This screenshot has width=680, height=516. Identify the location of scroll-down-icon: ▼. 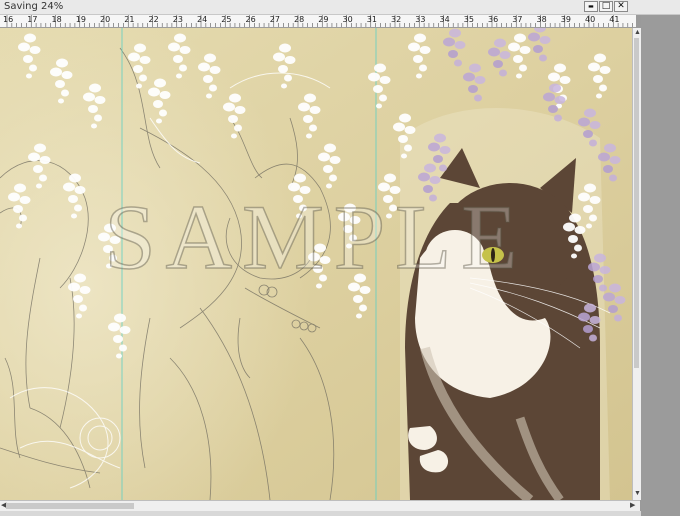
(637, 493).